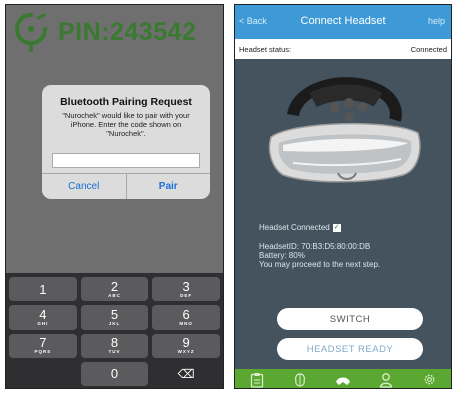 The height and width of the screenshot is (393, 457). What do you see at coordinates (265, 49) in the screenshot?
I see `status-label: Headset status:` at bounding box center [265, 49].